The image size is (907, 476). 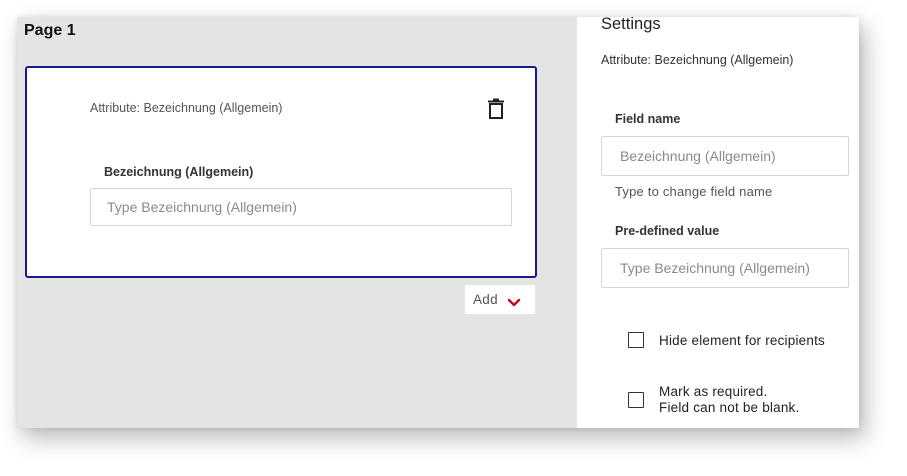 What do you see at coordinates (636, 400) in the screenshot?
I see `required-checkbox` at bounding box center [636, 400].